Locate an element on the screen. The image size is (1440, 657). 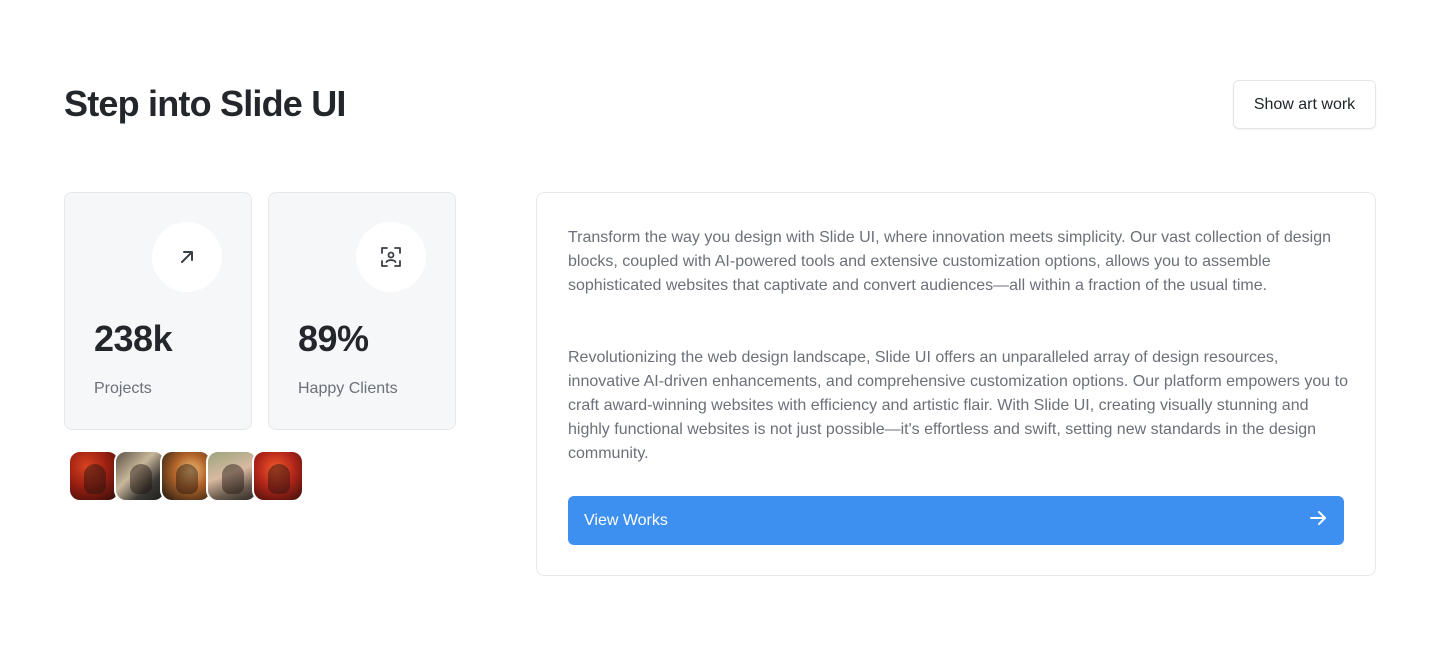
page-title: Step into Slide UI is located at coordinates (205, 103).